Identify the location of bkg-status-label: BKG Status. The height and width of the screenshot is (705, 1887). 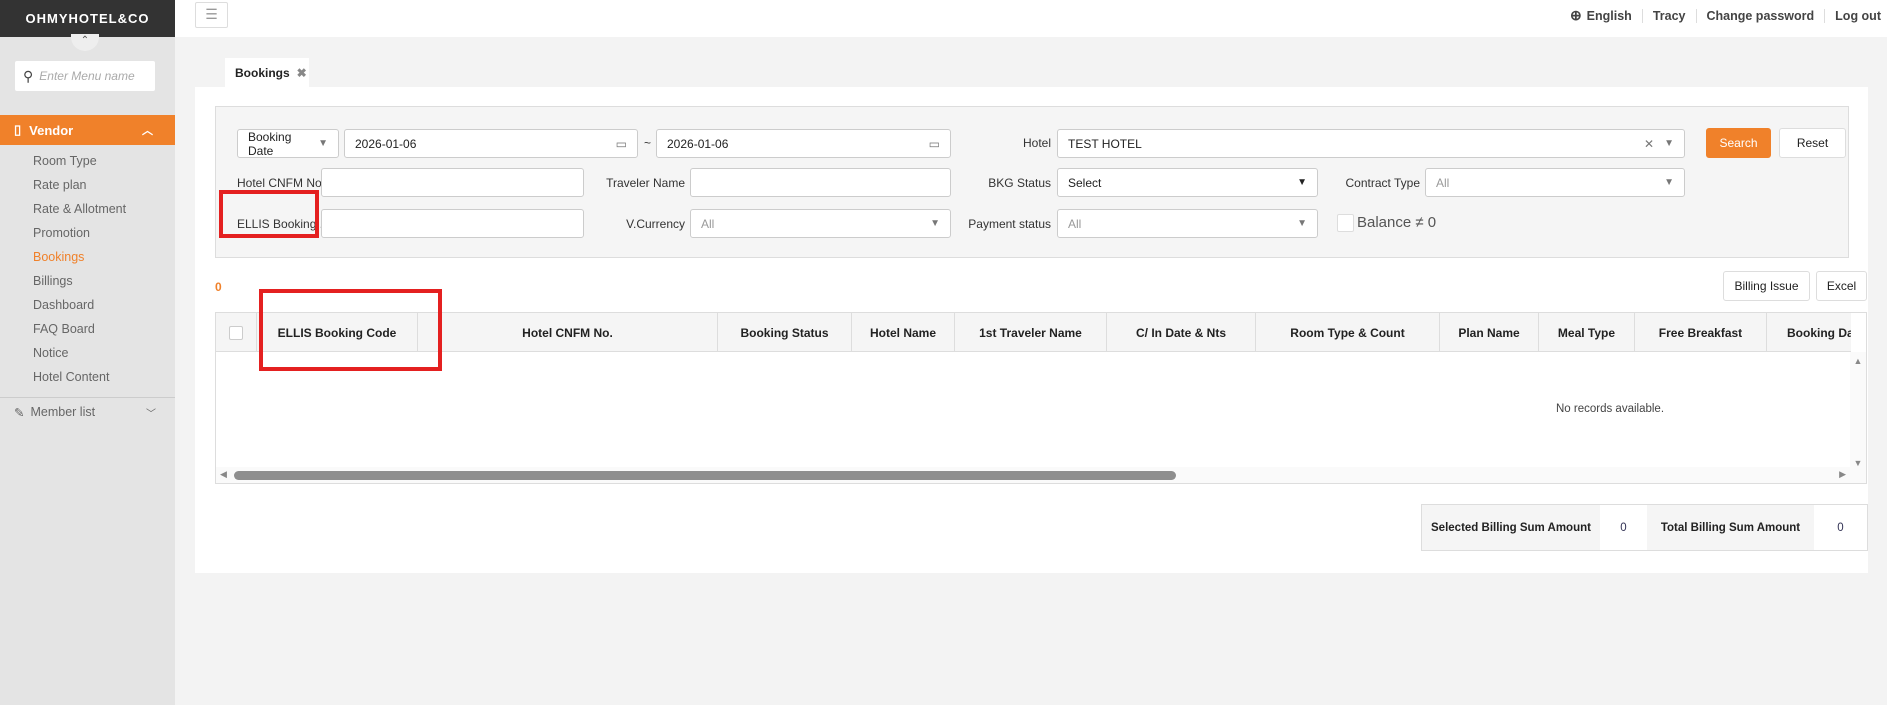
(1019, 183).